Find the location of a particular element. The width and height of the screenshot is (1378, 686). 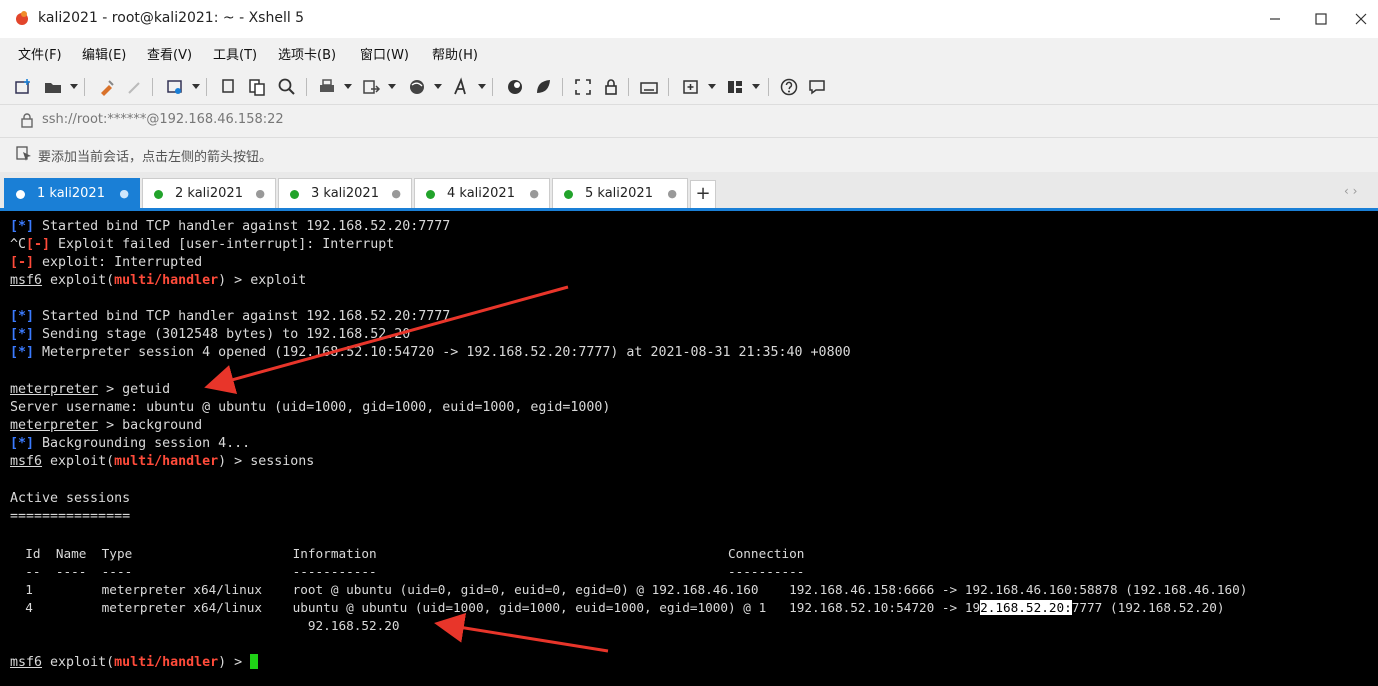

terminal-line: =============== is located at coordinates (70, 516).